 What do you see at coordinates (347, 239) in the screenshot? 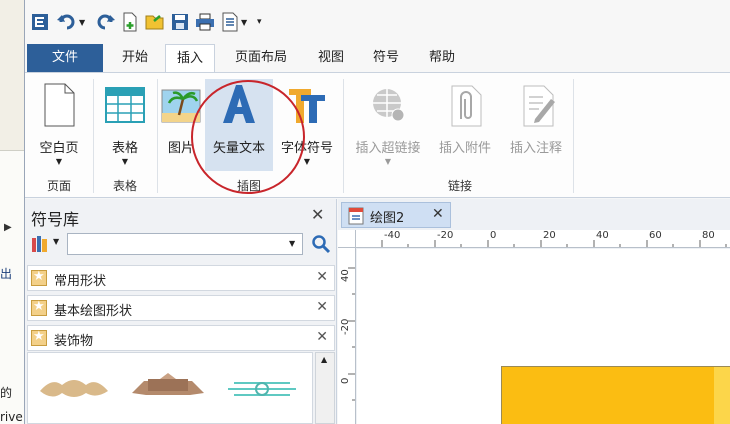
I see `ruler-corner` at bounding box center [347, 239].